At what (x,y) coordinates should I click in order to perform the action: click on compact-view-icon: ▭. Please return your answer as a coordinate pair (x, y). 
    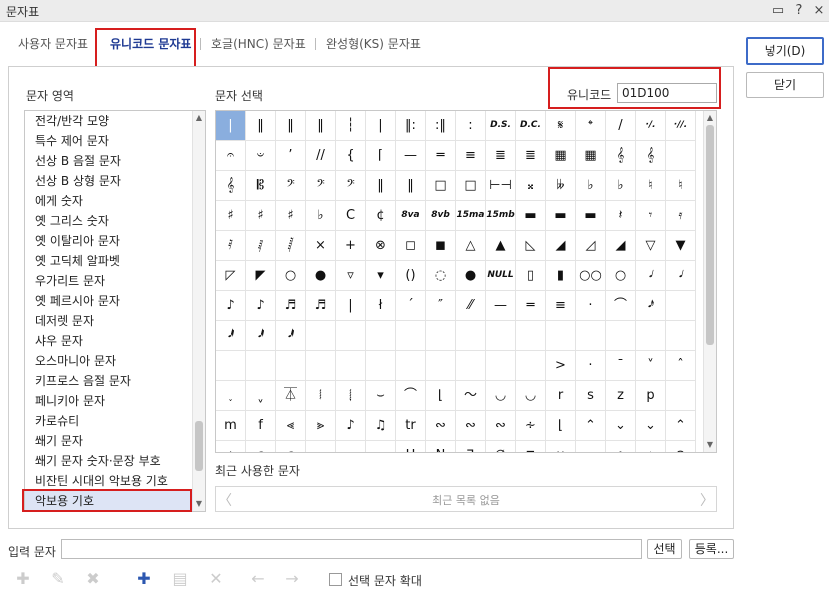
    Looking at the image, I should click on (778, 11).